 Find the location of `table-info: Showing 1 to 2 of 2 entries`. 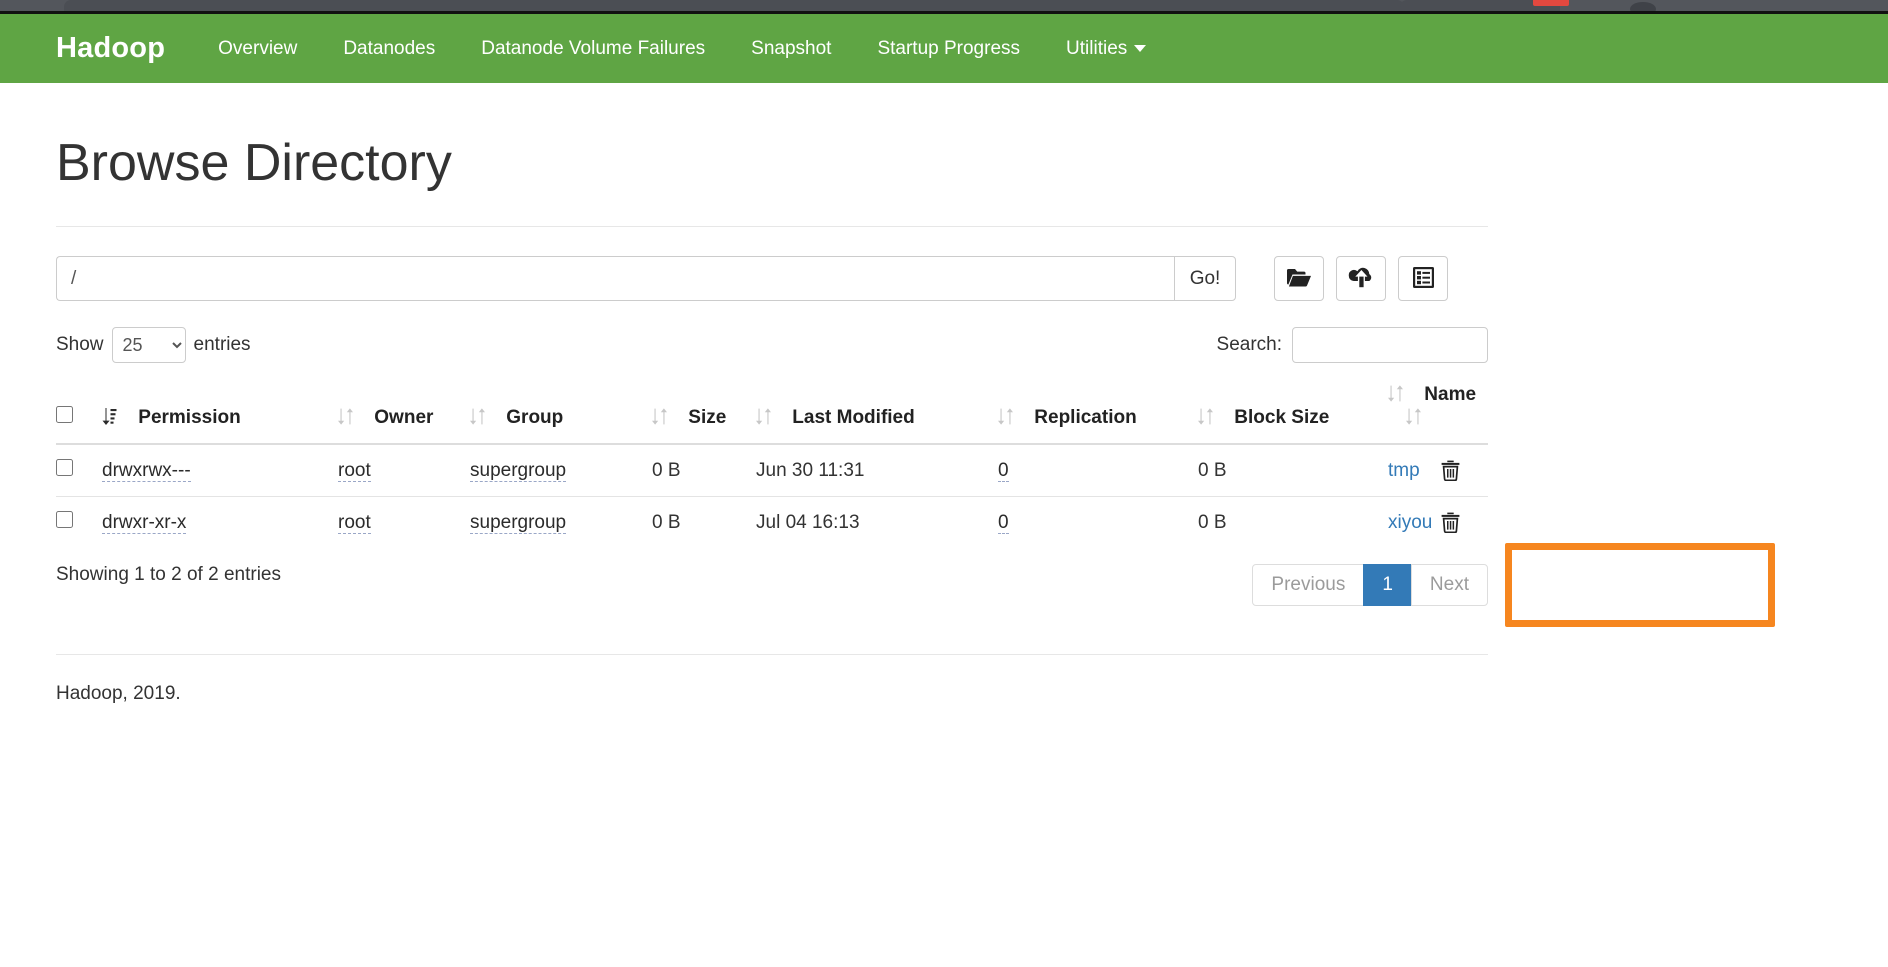

table-info: Showing 1 to 2 of 2 entries is located at coordinates (168, 575).